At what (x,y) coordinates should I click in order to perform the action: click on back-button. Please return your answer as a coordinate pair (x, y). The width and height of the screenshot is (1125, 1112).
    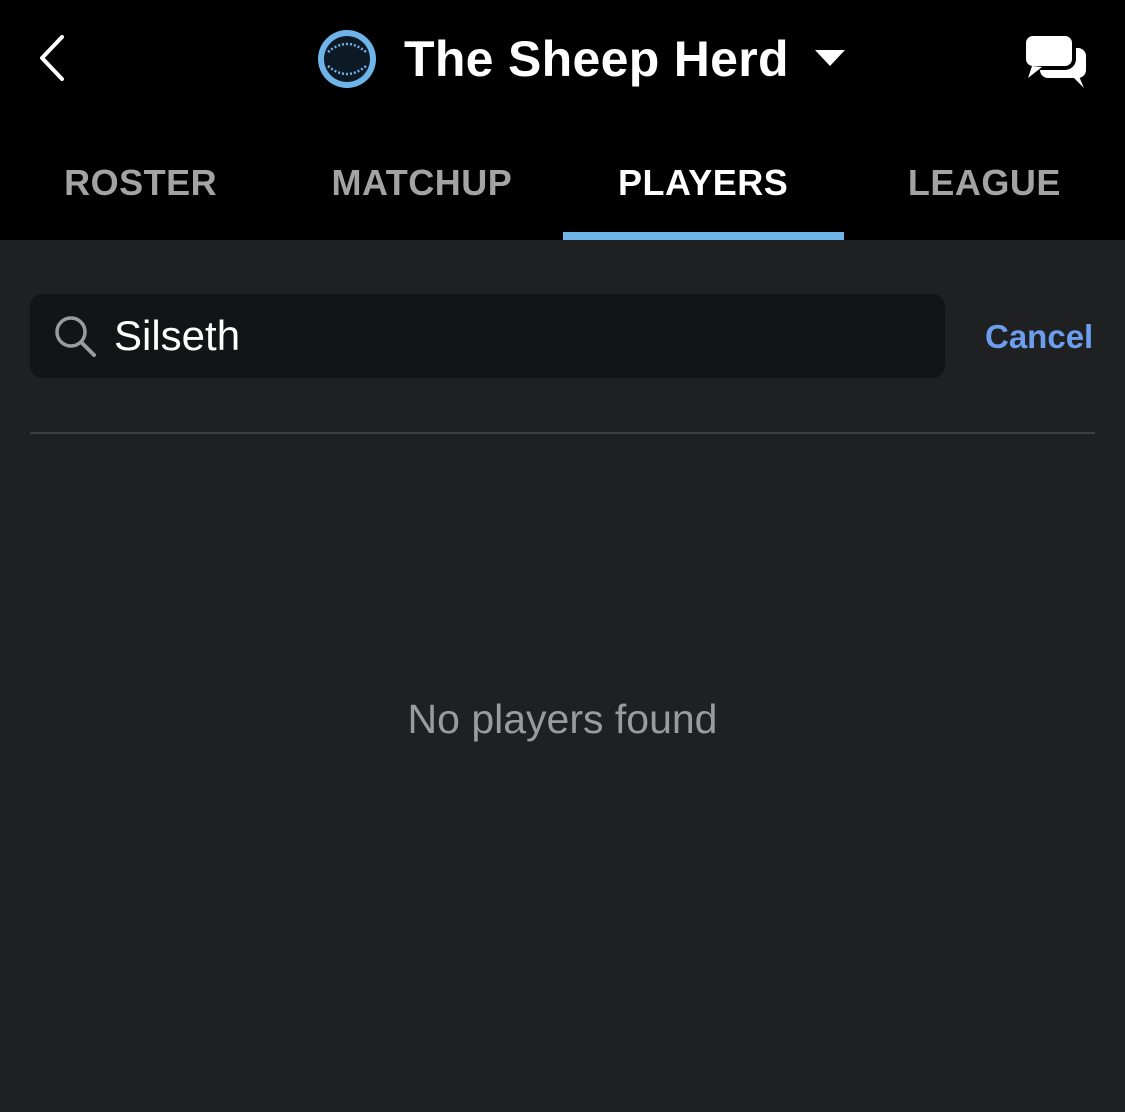
    Looking at the image, I should click on (53, 58).